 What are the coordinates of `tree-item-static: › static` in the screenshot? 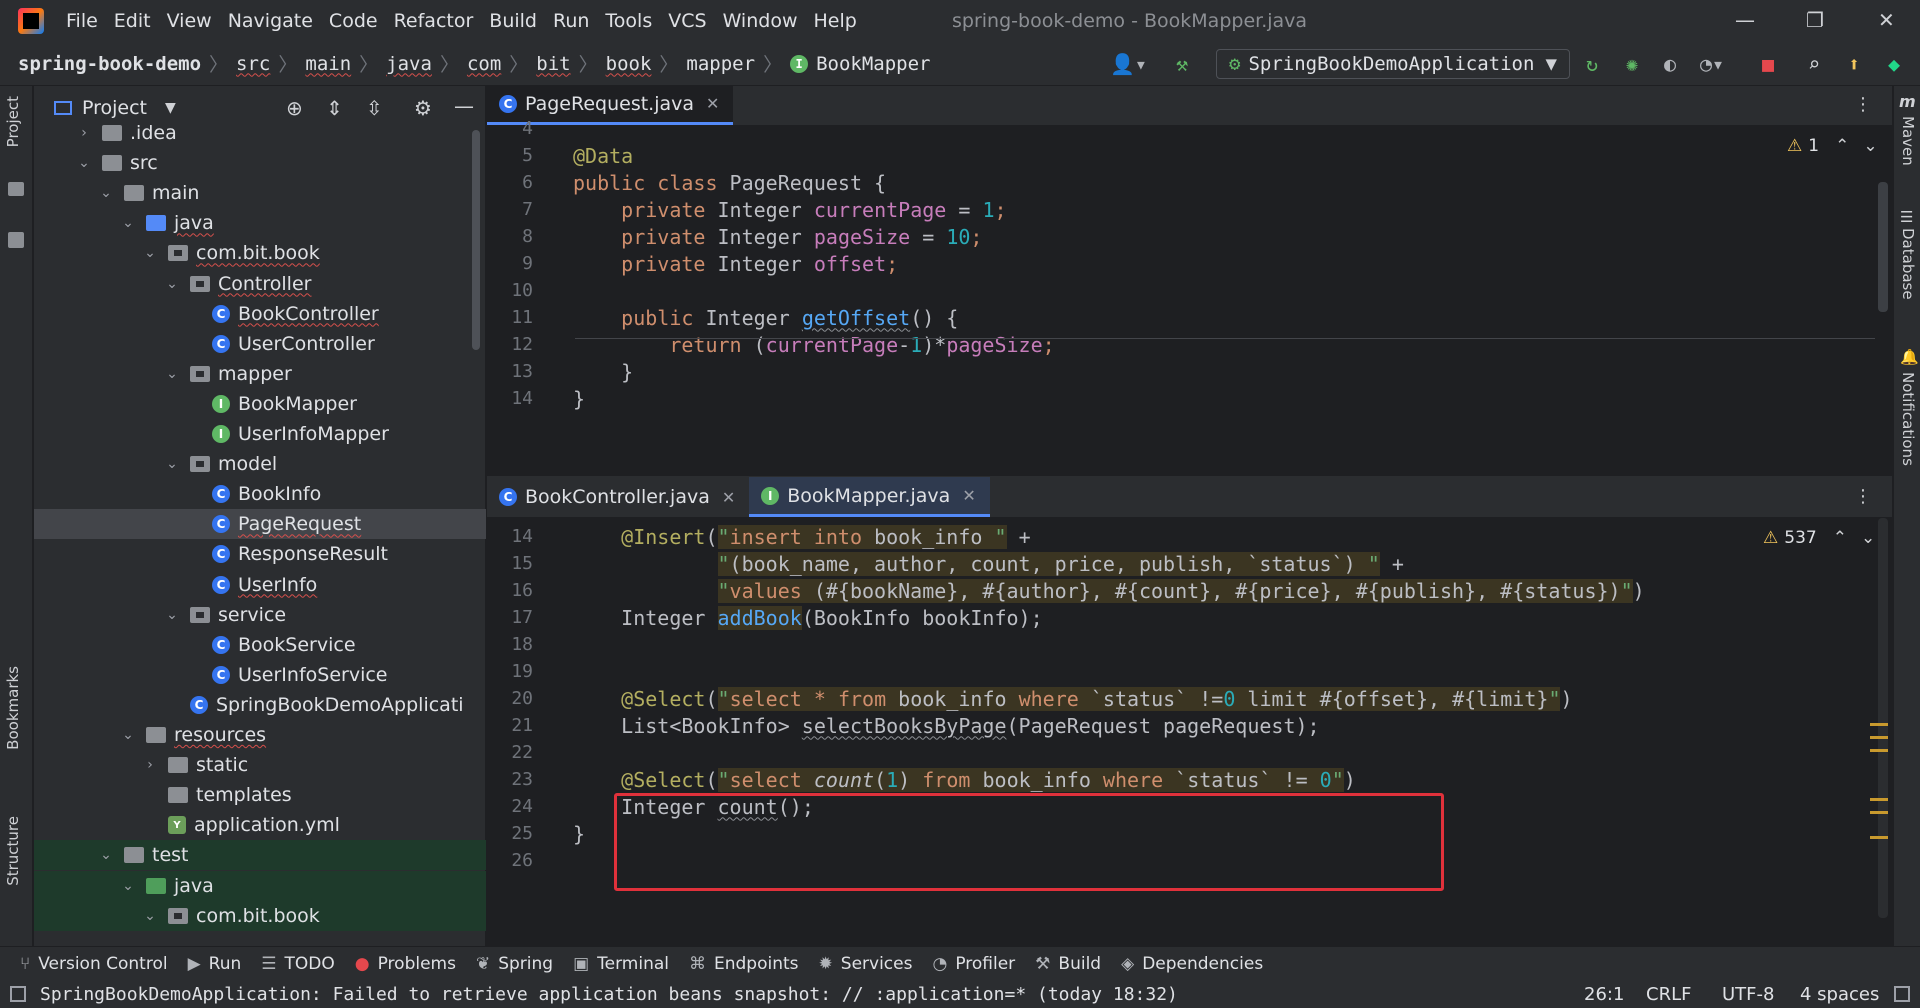 It's located at (260, 765).